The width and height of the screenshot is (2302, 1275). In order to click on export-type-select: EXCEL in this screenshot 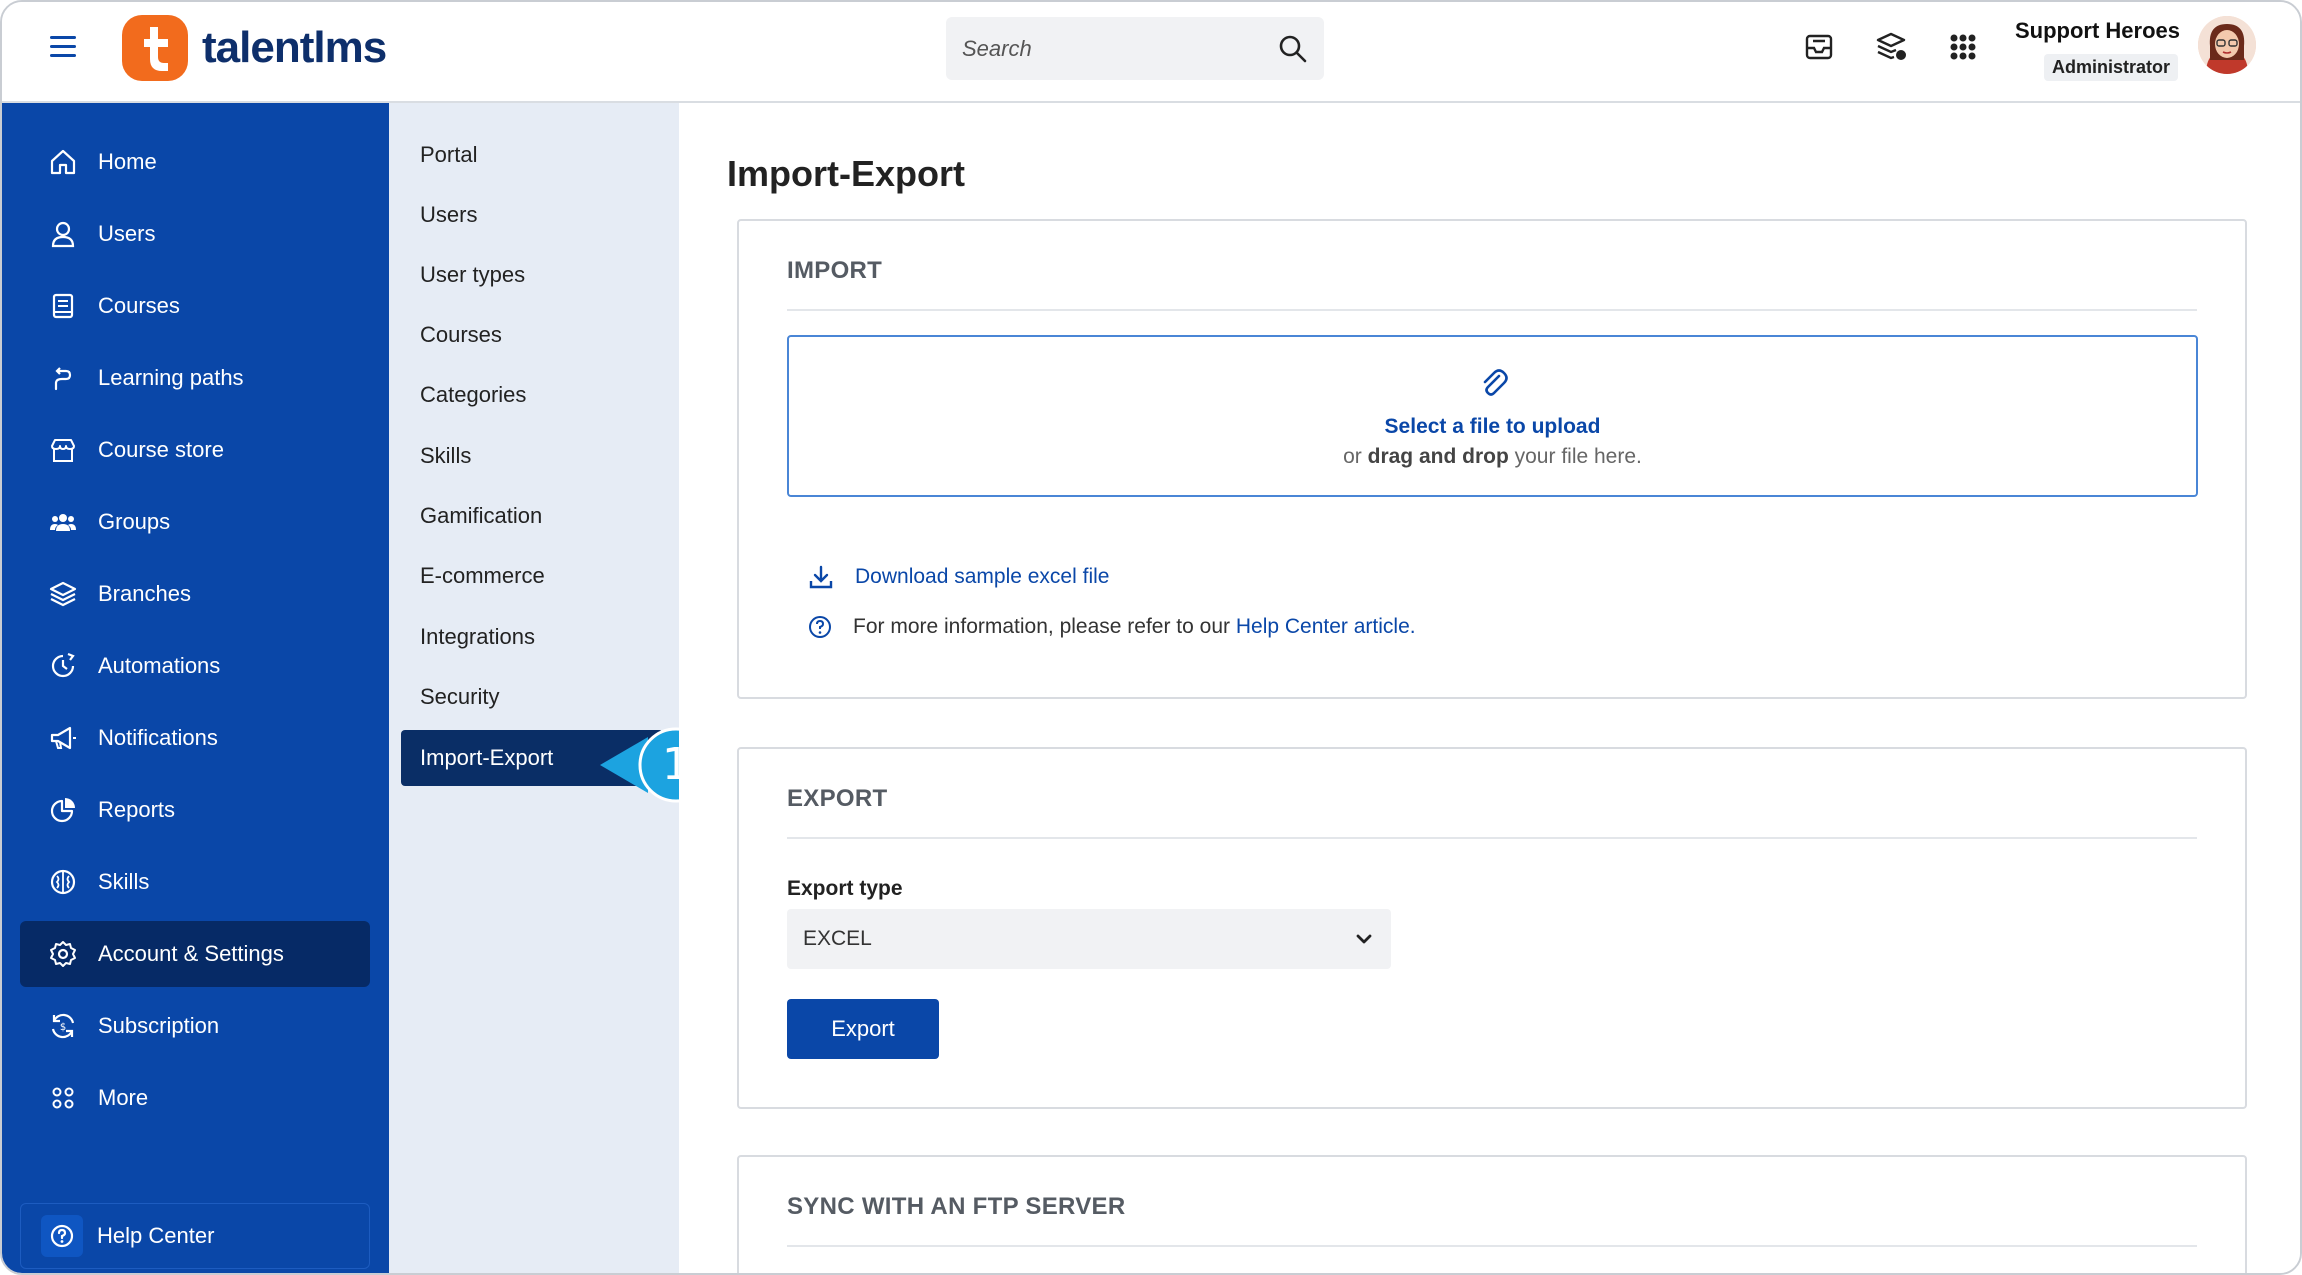, I will do `click(1089, 939)`.